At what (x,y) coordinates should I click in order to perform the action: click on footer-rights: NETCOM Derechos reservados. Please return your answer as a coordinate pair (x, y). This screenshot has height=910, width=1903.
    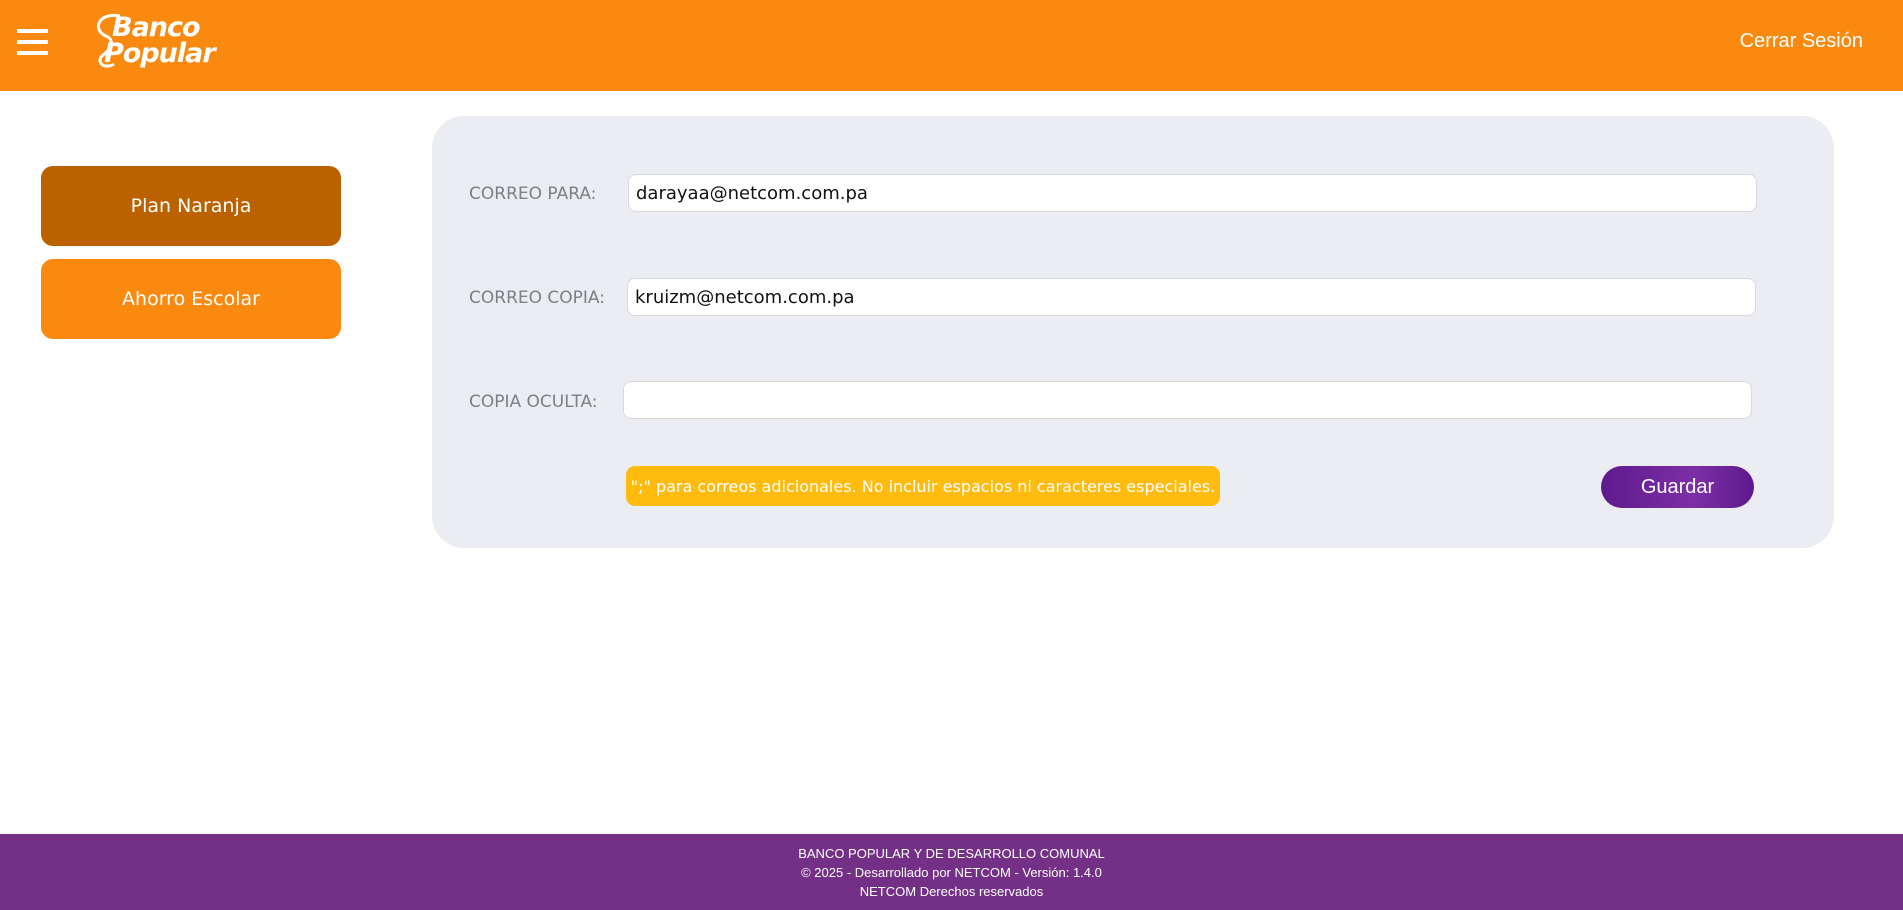
    Looking at the image, I should click on (951, 891).